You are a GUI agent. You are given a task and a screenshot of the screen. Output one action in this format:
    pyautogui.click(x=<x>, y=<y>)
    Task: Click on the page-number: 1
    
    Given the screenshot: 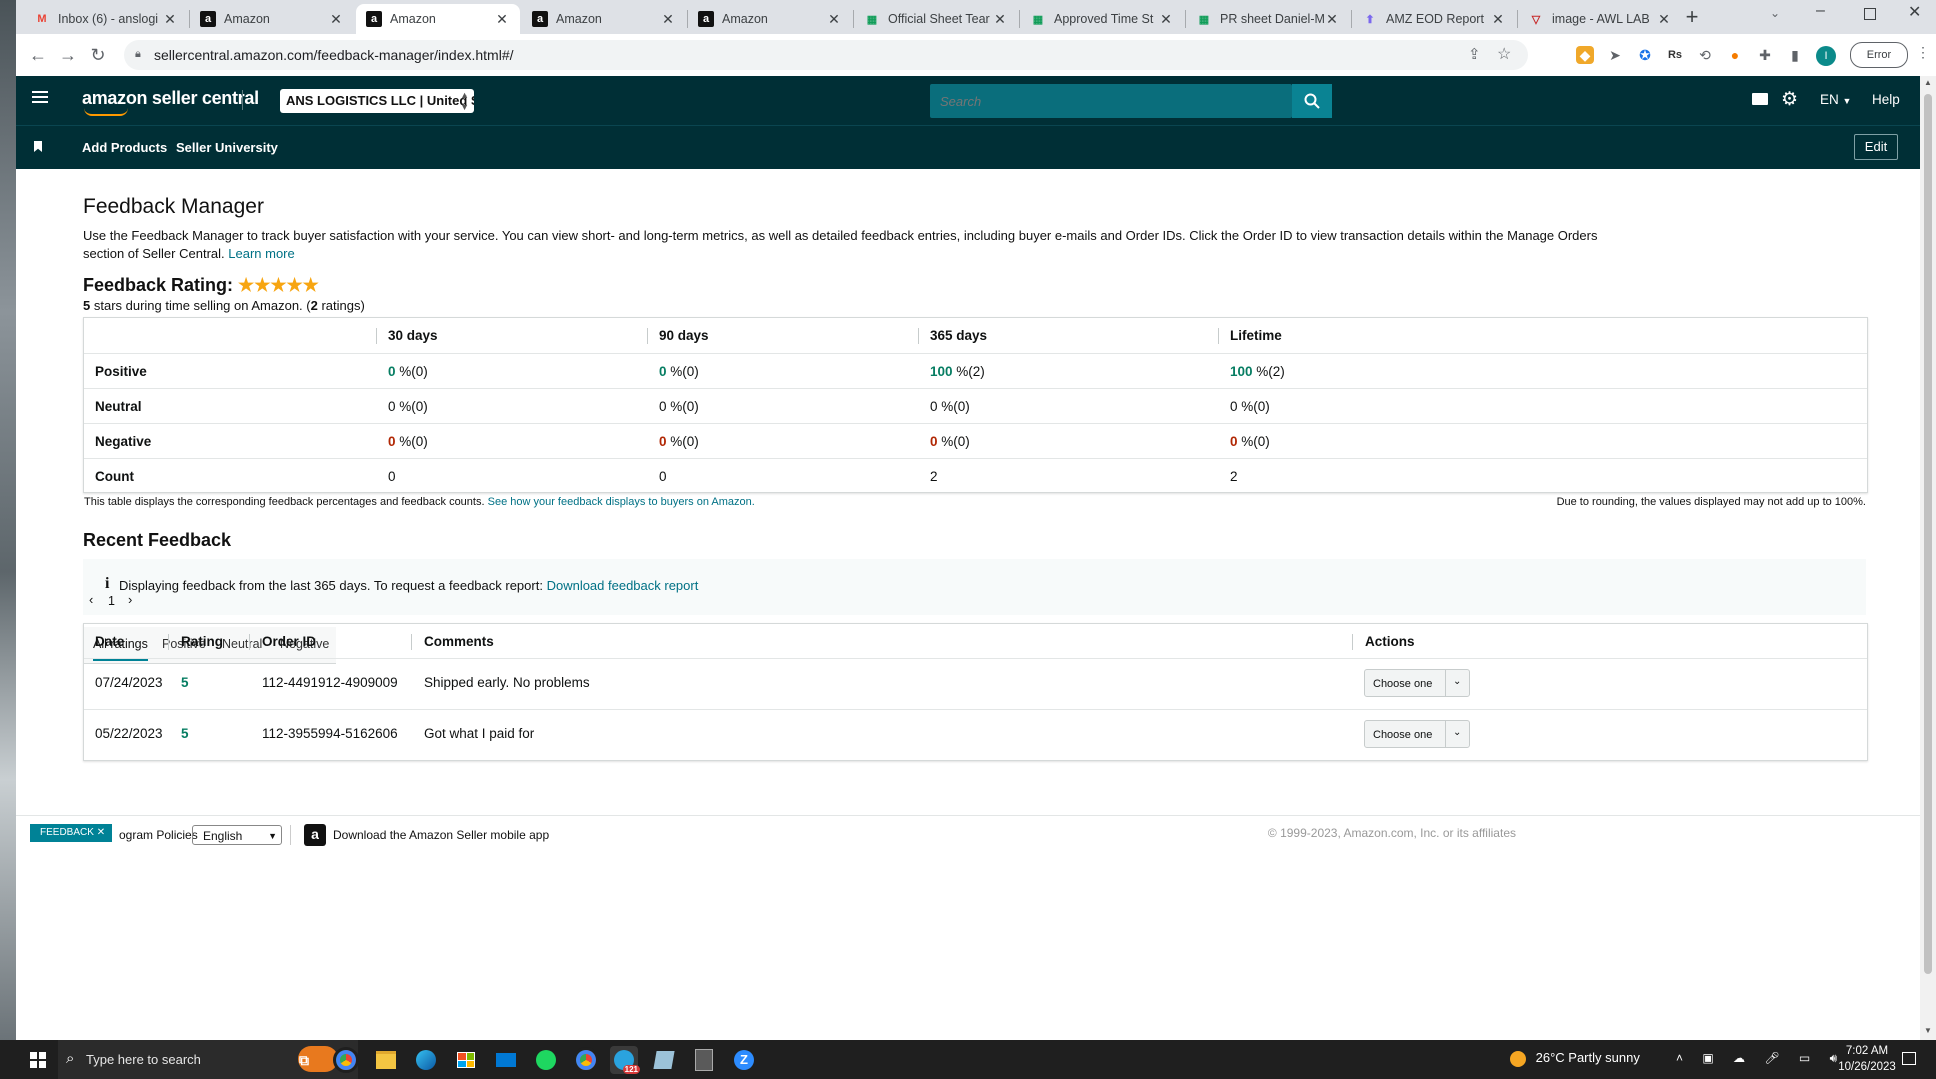 What is the action you would take?
    pyautogui.click(x=111, y=601)
    